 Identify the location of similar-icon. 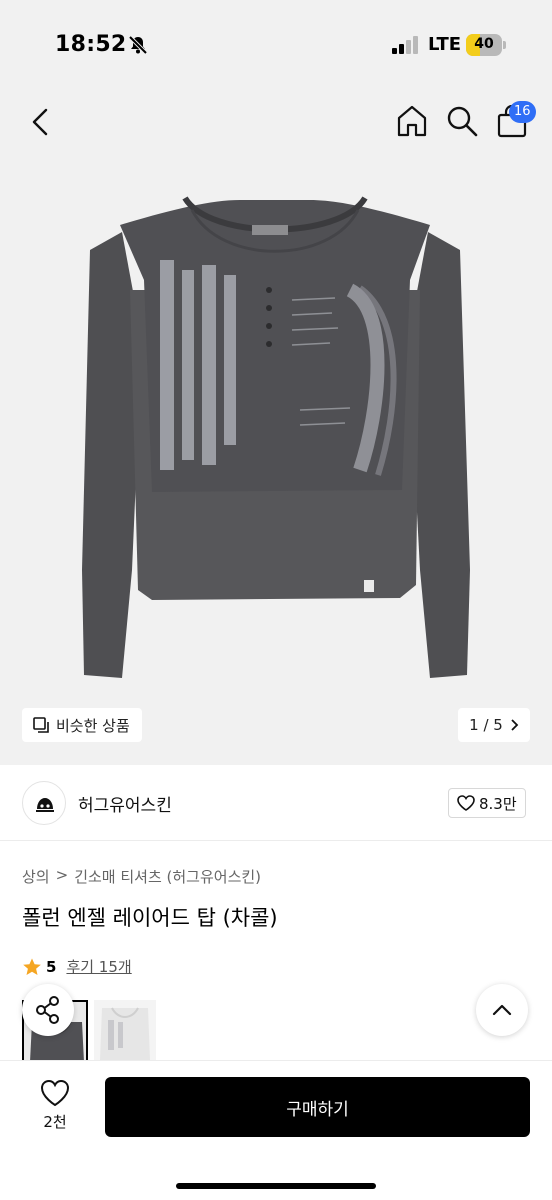
(41, 725).